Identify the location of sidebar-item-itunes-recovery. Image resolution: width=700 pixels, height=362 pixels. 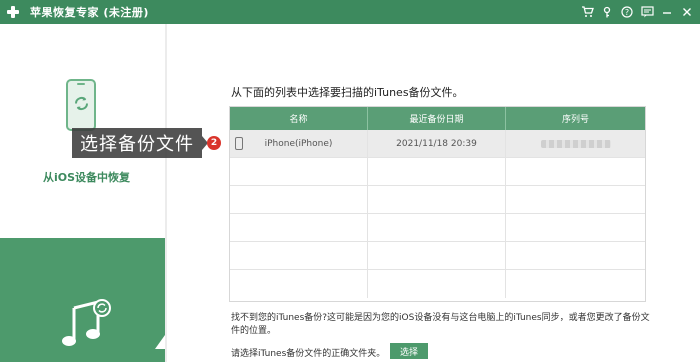
(82, 300).